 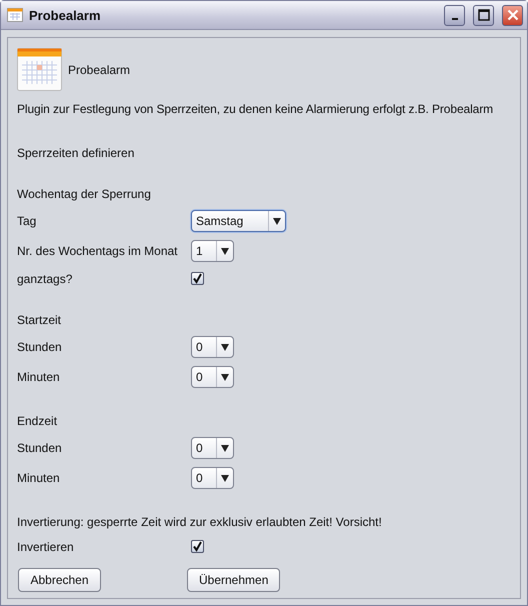 What do you see at coordinates (65, 15) in the screenshot?
I see `window-title: Probealarm` at bounding box center [65, 15].